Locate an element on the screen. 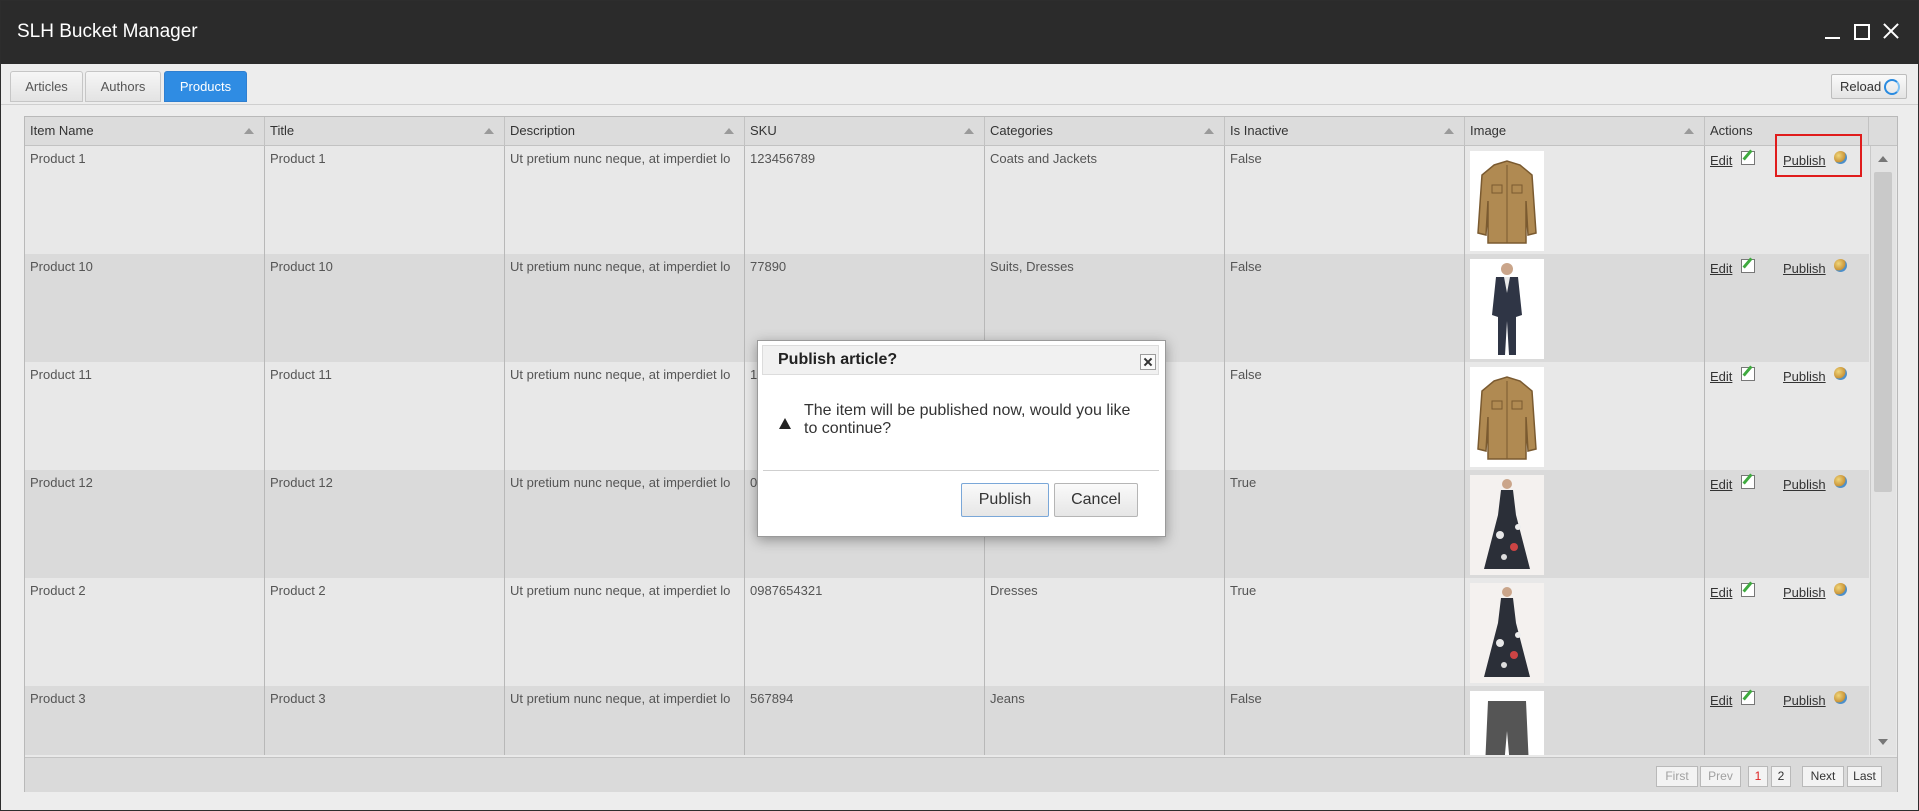 This screenshot has width=1919, height=811. cell-title: Product 3 is located at coordinates (385, 720).